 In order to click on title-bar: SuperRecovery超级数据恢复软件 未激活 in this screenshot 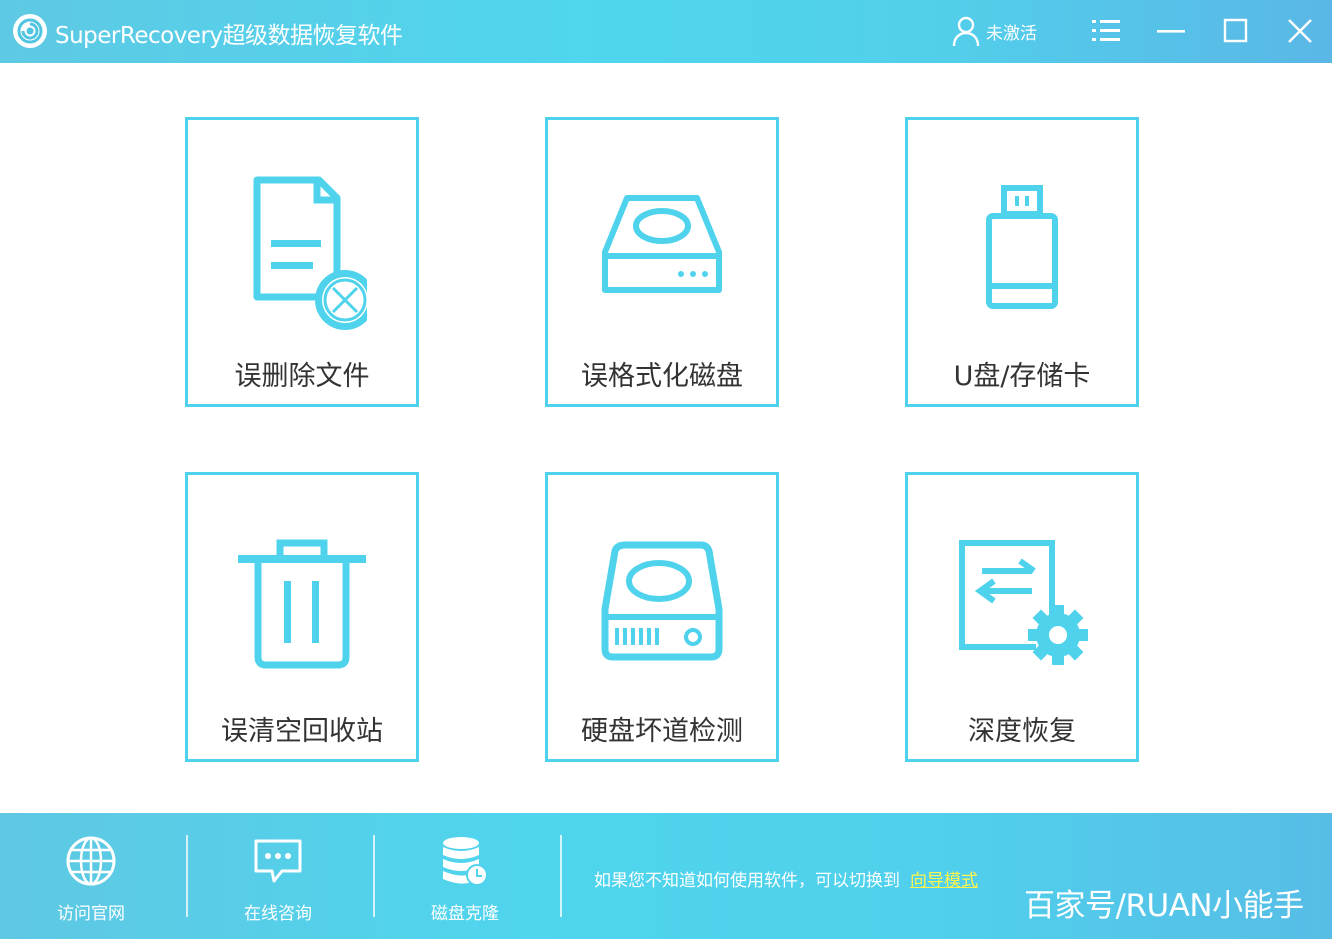, I will do `click(666, 31)`.